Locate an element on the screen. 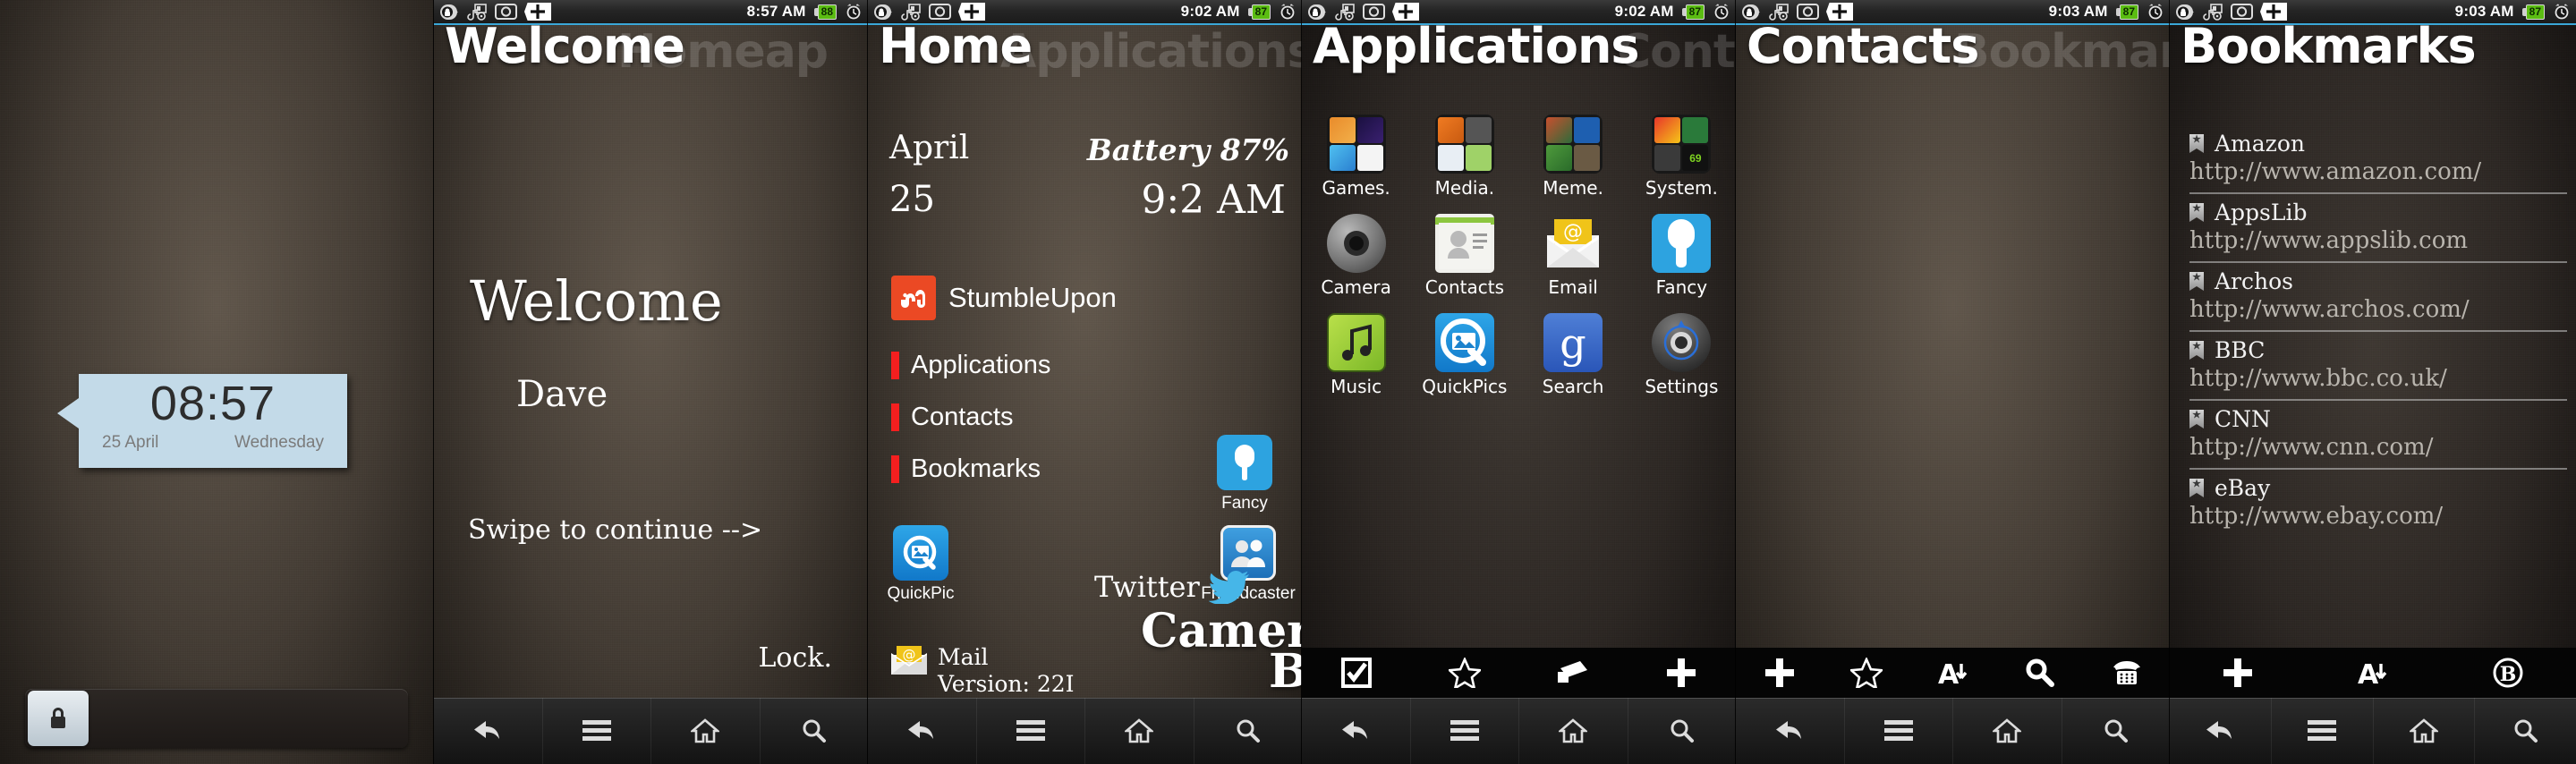  app-music: Music is located at coordinates (1356, 354).